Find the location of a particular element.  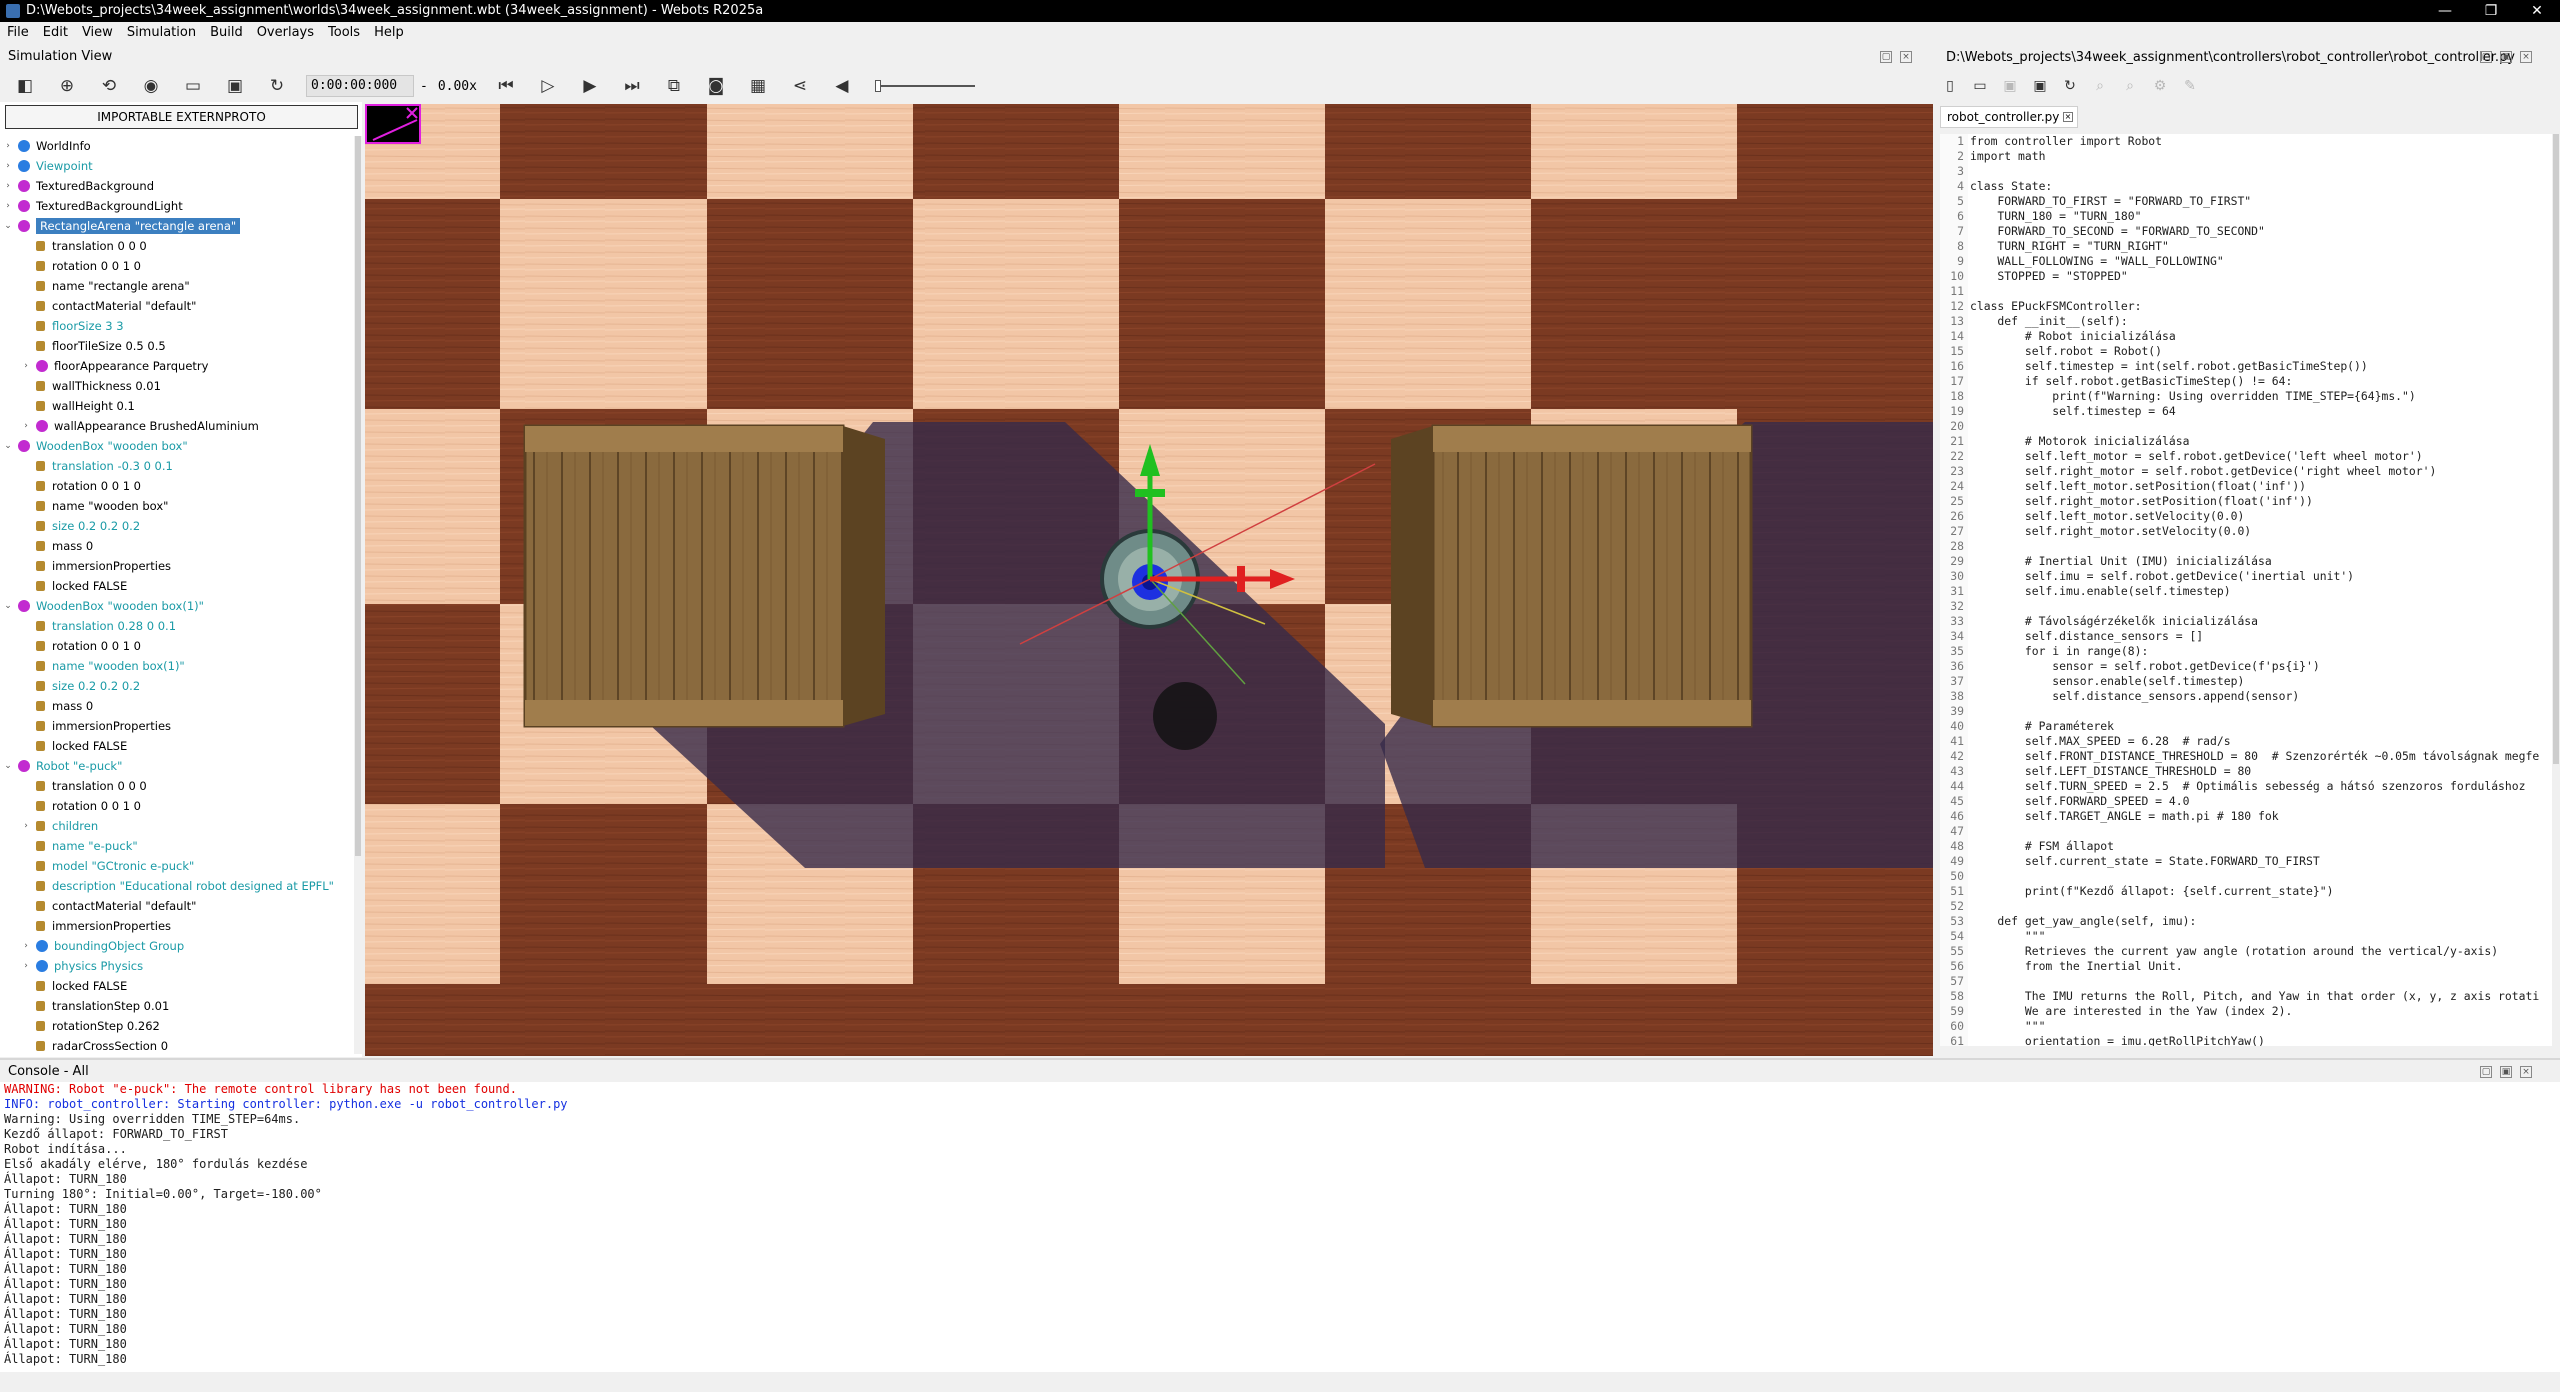

volume-slider is located at coordinates (924, 86).